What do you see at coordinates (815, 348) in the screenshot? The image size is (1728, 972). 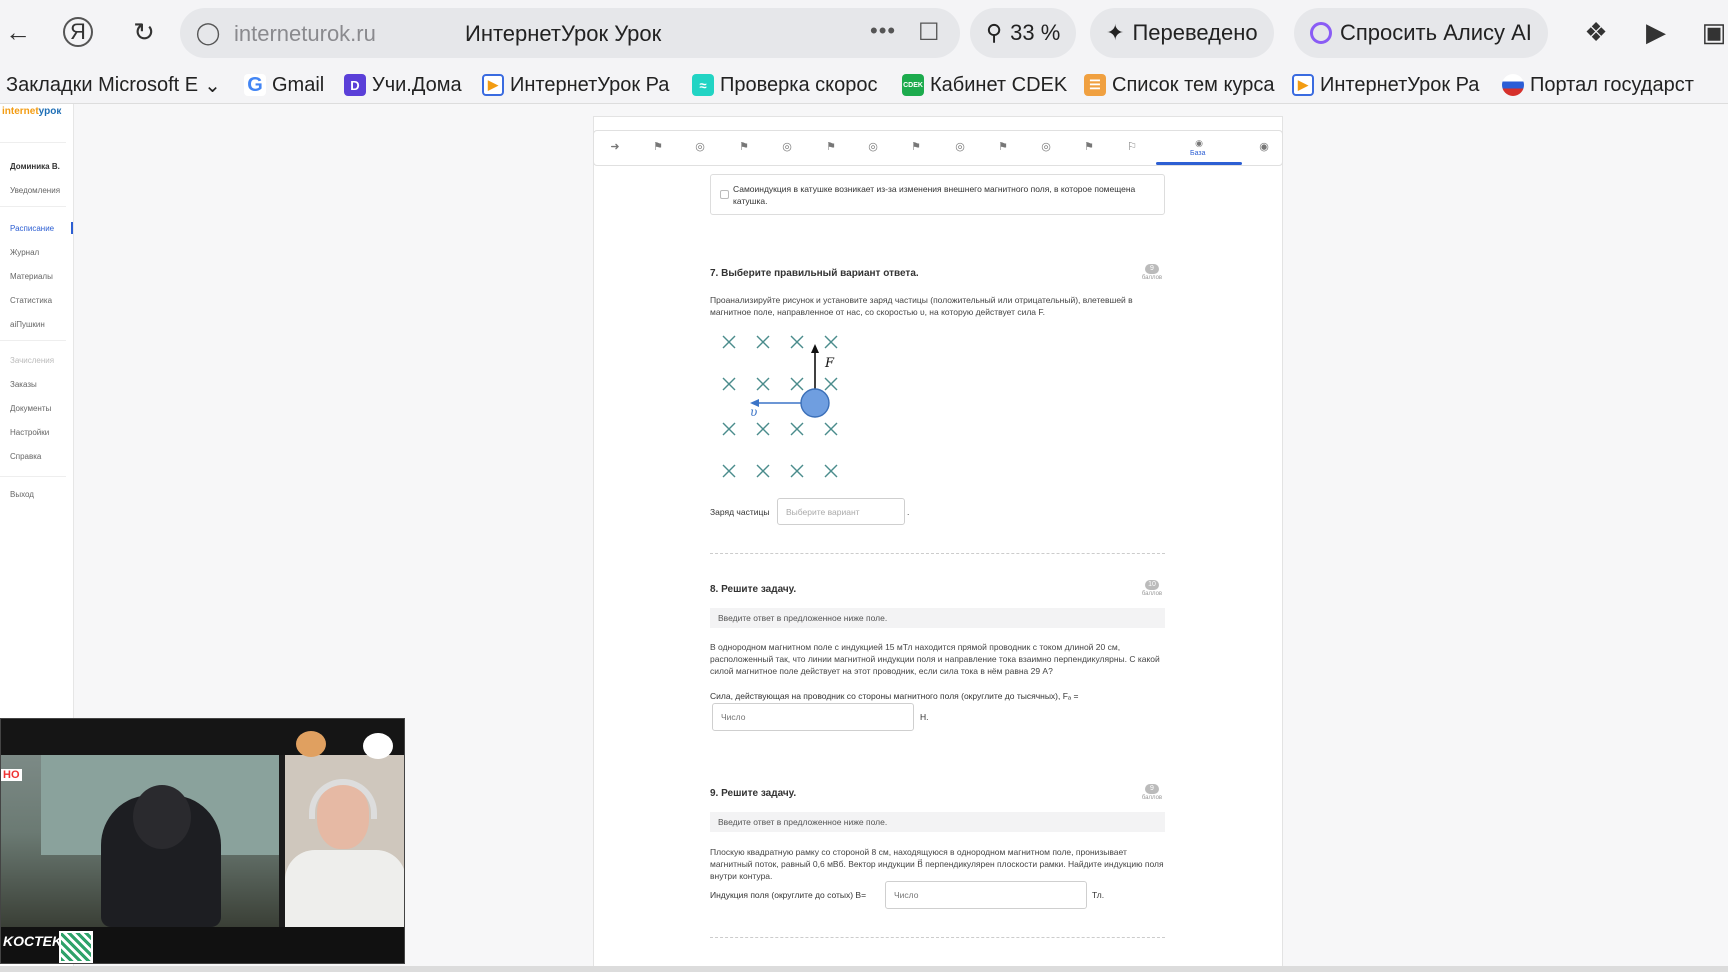 I see `force-arrowhead` at bounding box center [815, 348].